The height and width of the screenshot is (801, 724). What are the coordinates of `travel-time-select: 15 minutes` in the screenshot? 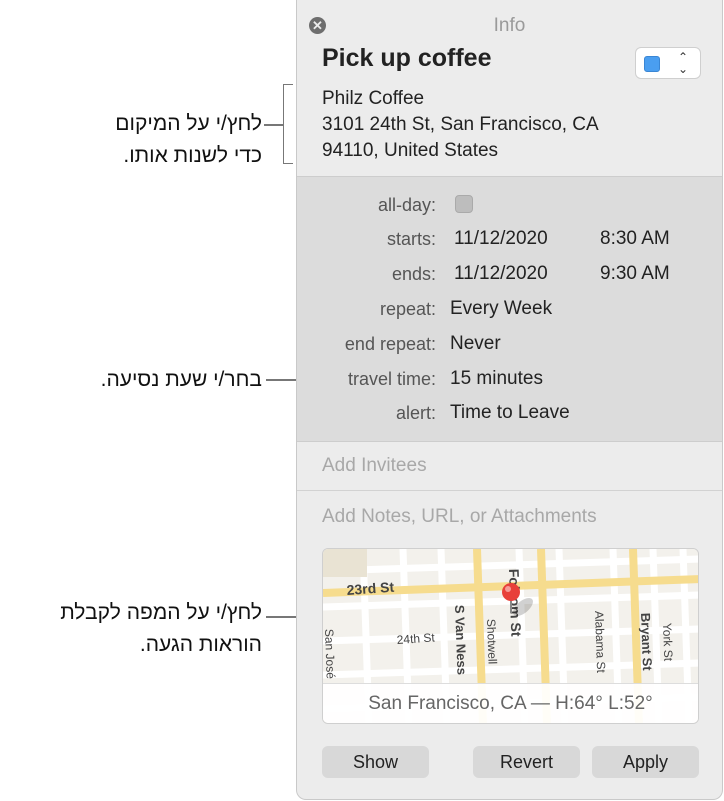 It's located at (496, 379).